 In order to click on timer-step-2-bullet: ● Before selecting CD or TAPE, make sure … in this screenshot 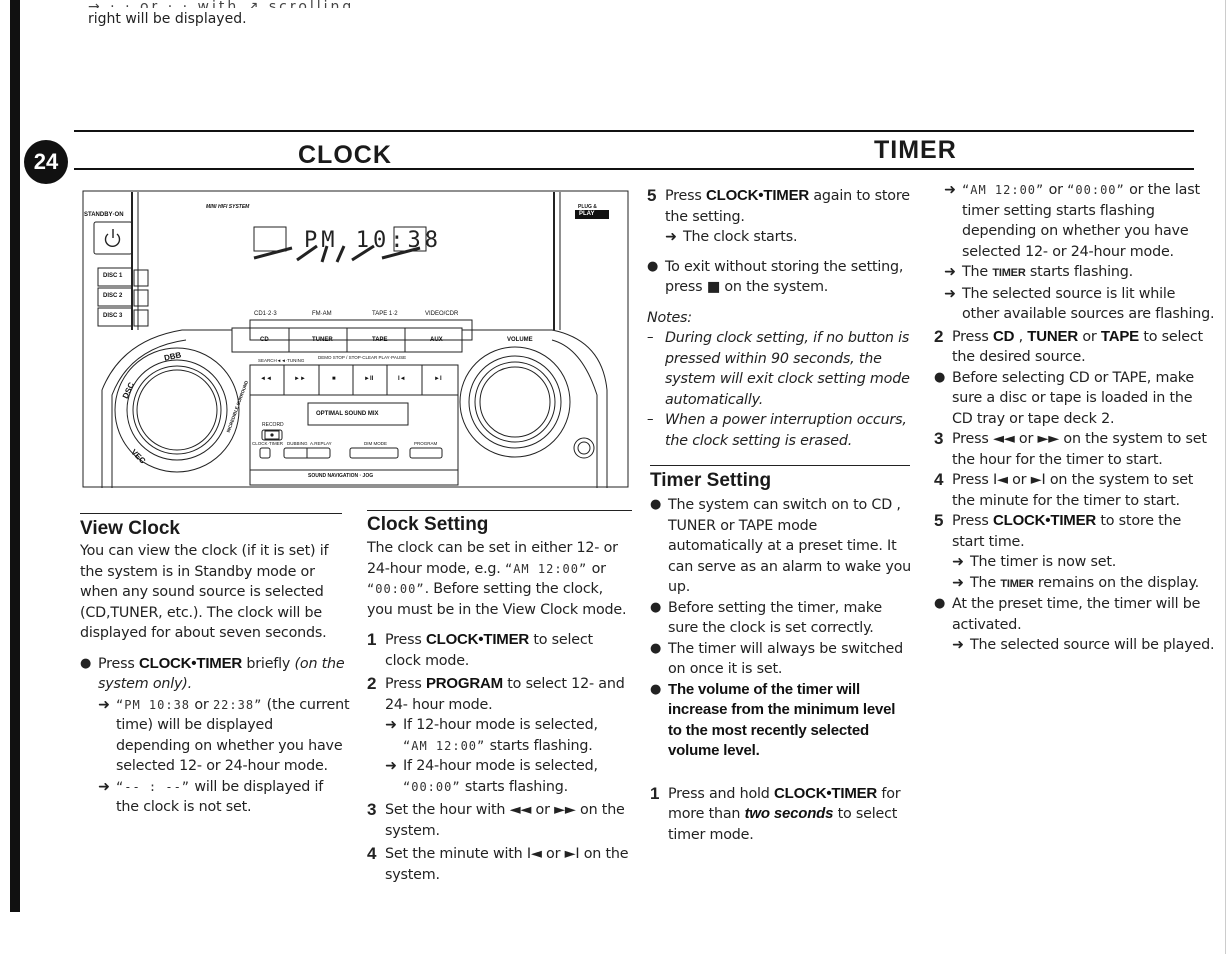, I will do `click(1064, 398)`.